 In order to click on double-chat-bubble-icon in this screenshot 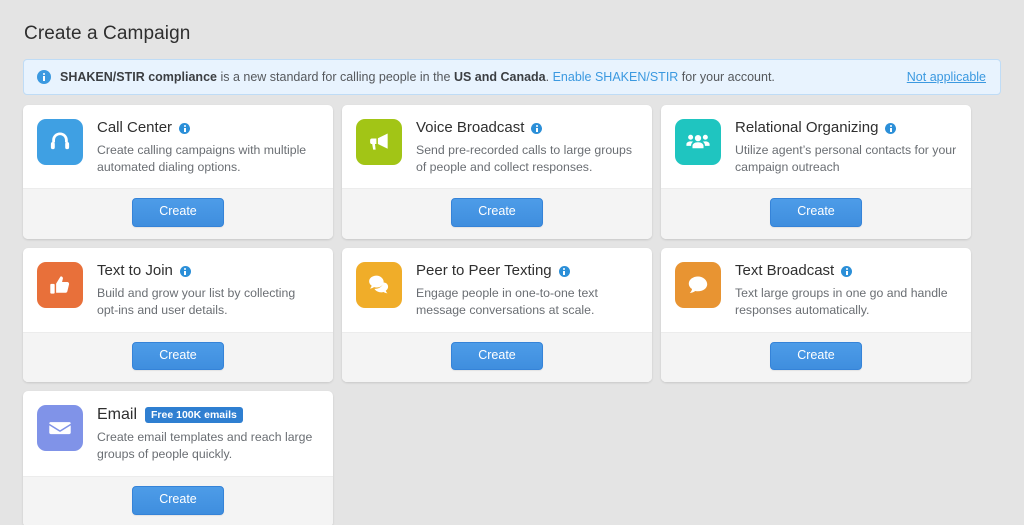, I will do `click(379, 285)`.